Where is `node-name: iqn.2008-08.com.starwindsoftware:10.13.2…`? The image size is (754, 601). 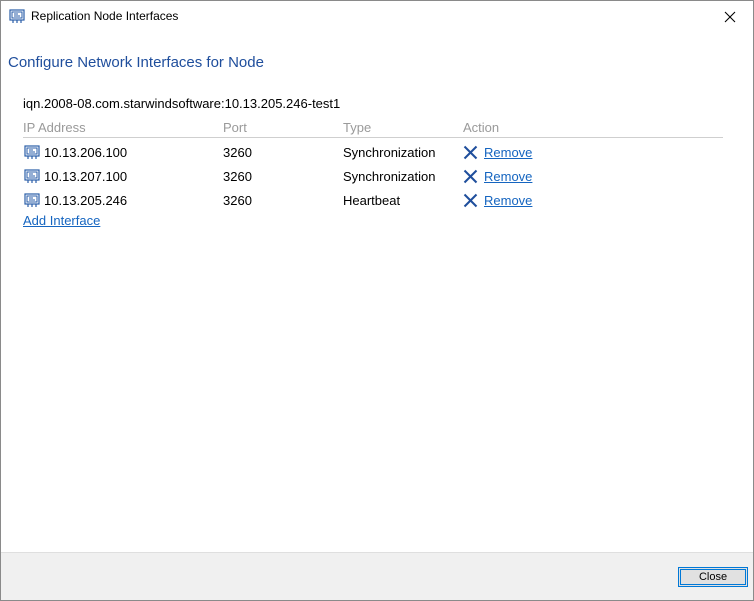 node-name: iqn.2008-08.com.starwindsoftware:10.13.2… is located at coordinates (182, 103).